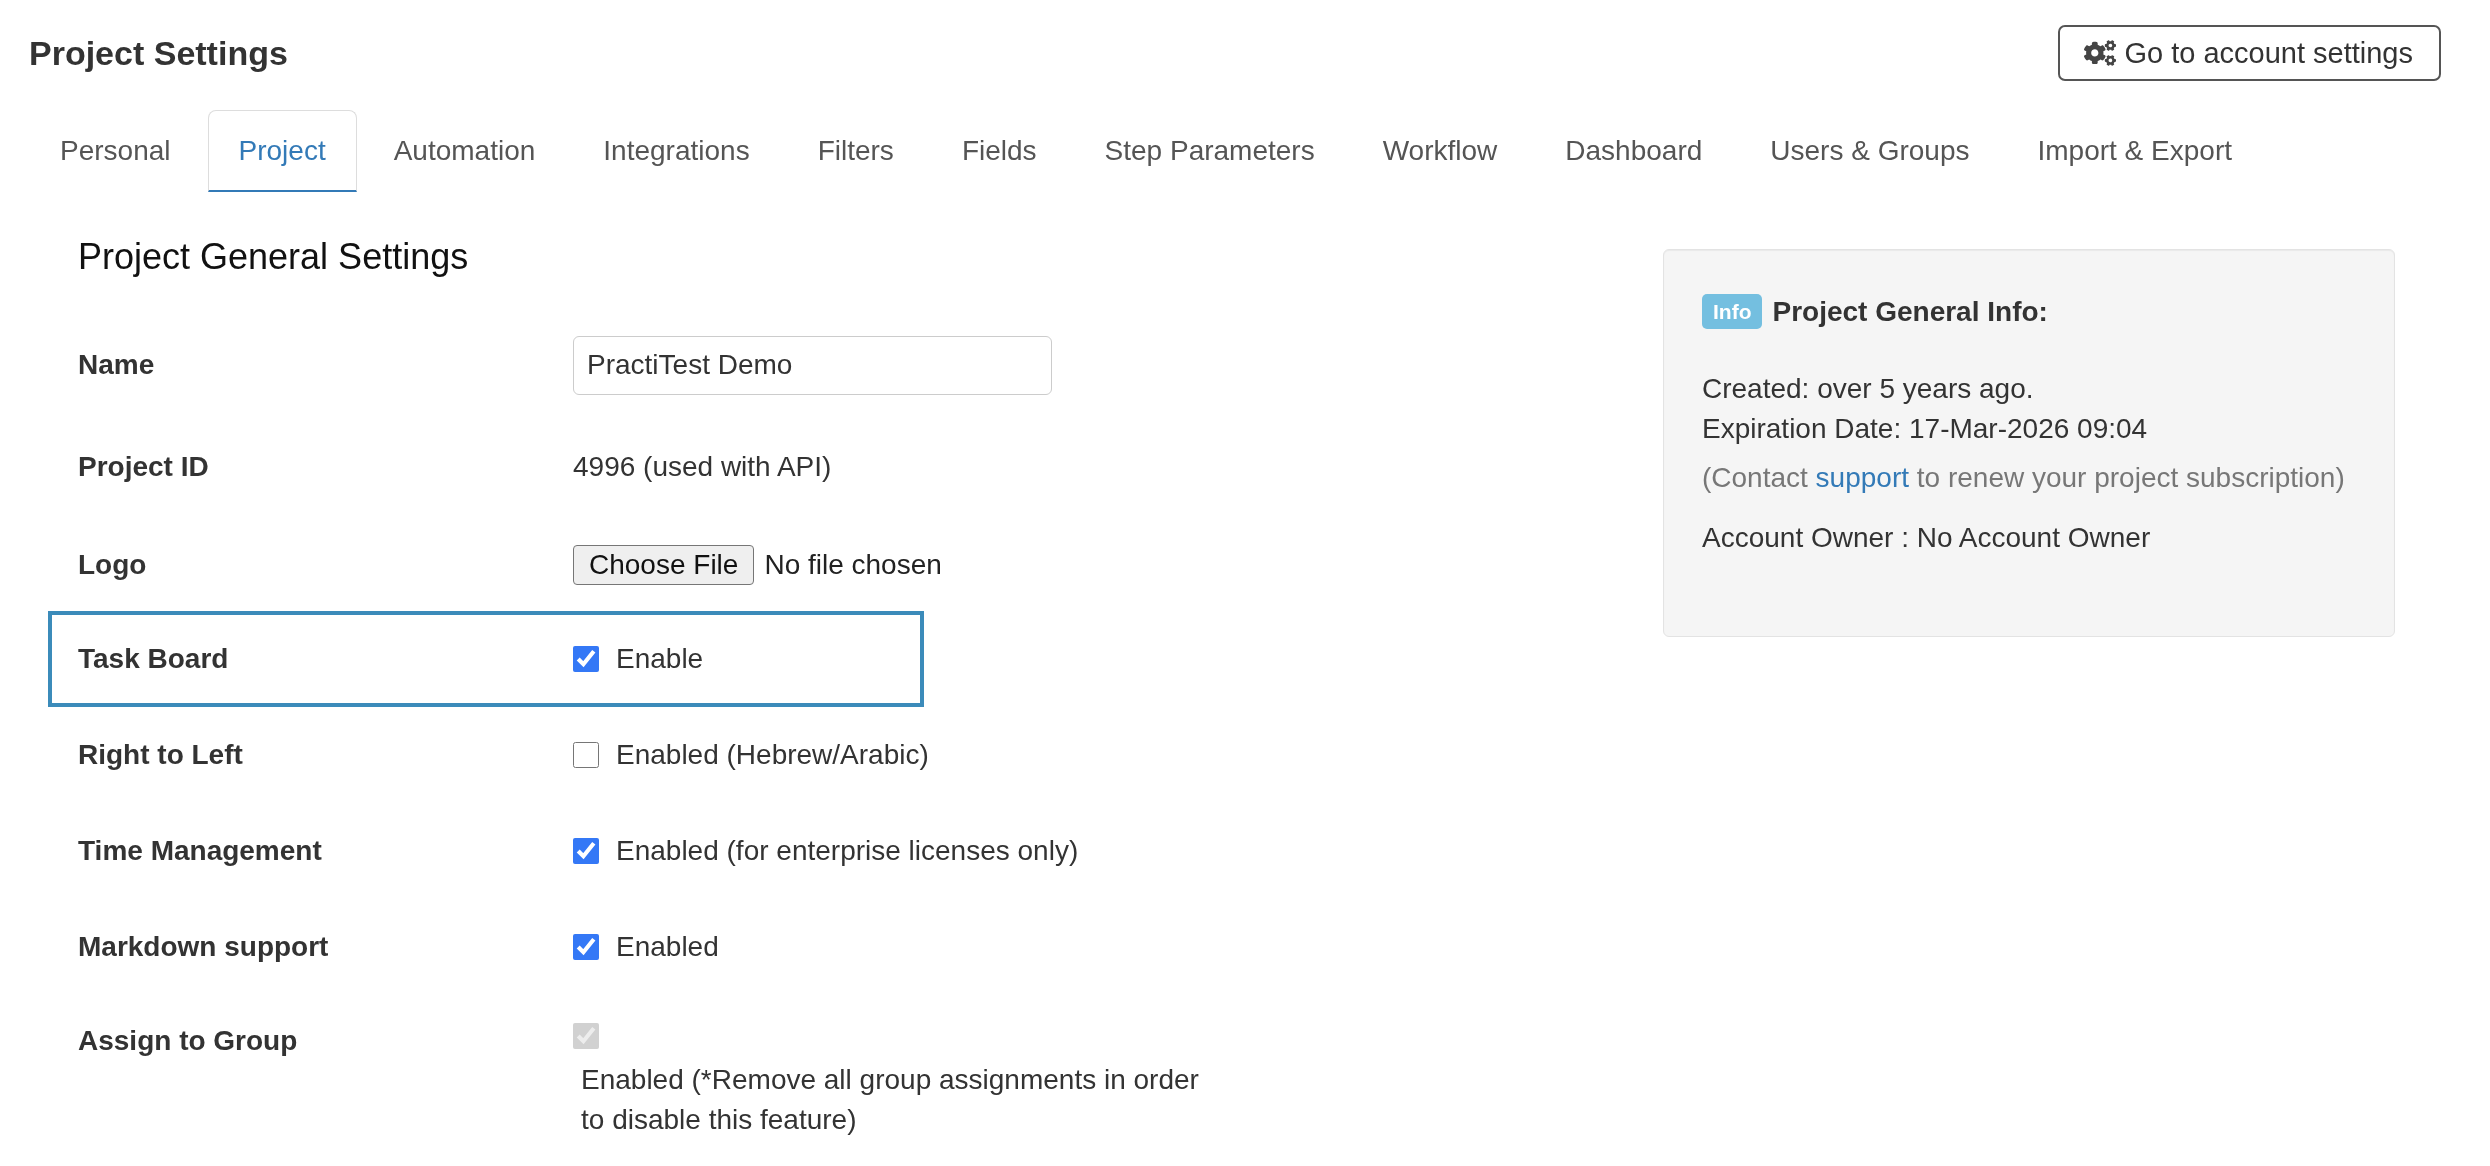 This screenshot has width=2490, height=1166. I want to click on option-label: Enabled, so click(667, 947).